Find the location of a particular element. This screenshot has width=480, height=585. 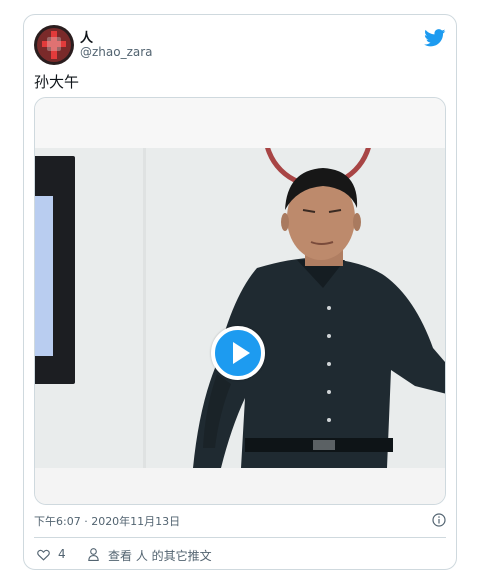

tweet-meta: 下午6:07 · 2020年11月13日 is located at coordinates (240, 522).